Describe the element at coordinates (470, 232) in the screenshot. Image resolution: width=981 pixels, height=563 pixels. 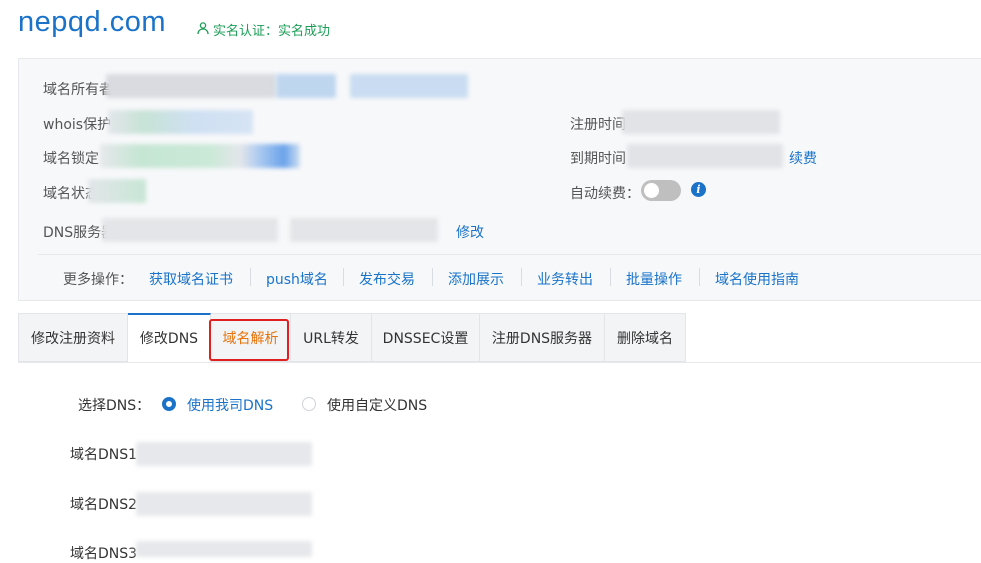
I see `dns-modify-link: 修改` at that location.